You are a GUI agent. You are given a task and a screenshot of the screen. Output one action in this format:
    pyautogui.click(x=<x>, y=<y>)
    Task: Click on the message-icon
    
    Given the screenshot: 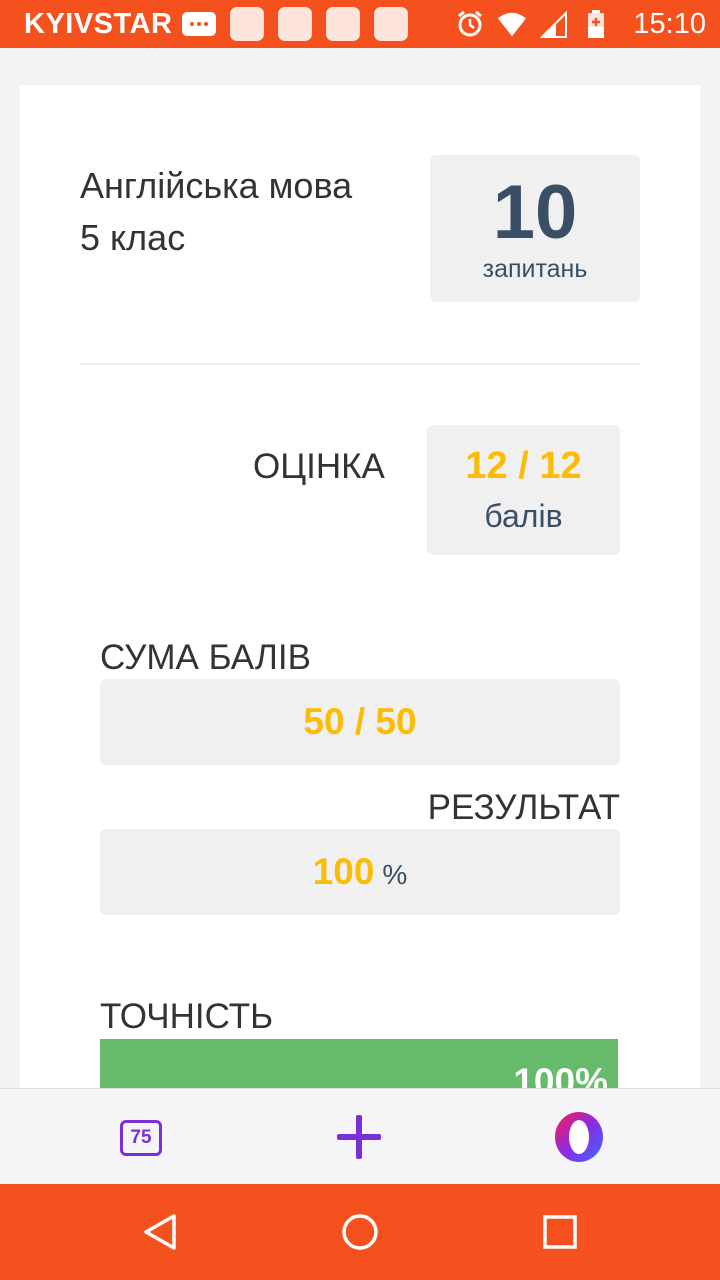 What is the action you would take?
    pyautogui.click(x=199, y=24)
    